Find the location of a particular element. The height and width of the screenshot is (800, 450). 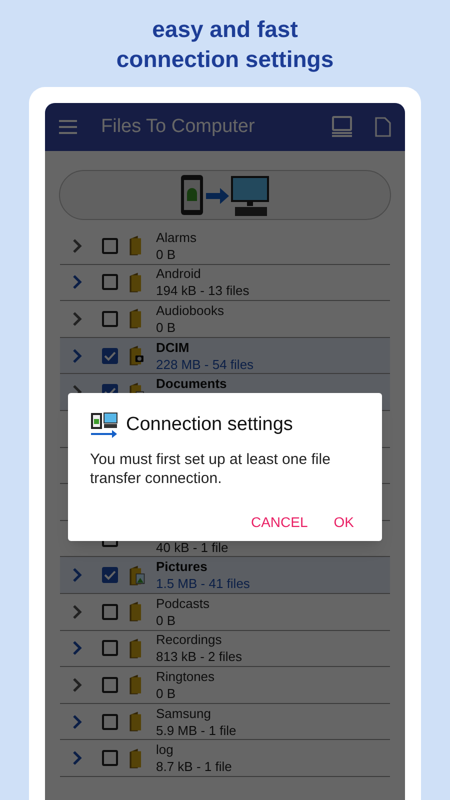

folder-name: Documents is located at coordinates (191, 383).